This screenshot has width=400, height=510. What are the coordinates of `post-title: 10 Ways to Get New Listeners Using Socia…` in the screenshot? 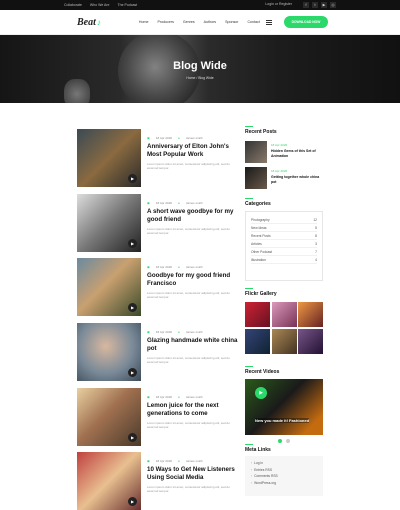 It's located at (193, 474).